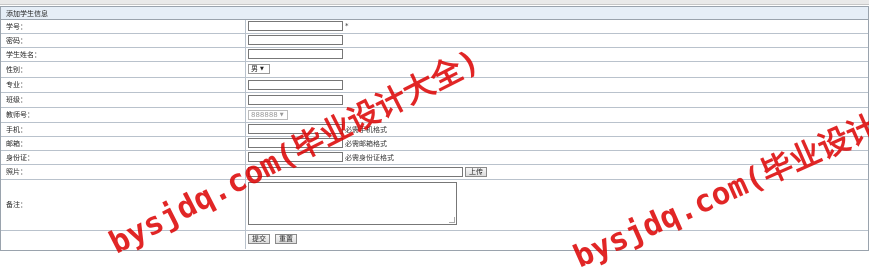 Image resolution: width=869 pixels, height=276 pixels. Describe the element at coordinates (355, 172) in the screenshot. I see `photo-input` at that location.